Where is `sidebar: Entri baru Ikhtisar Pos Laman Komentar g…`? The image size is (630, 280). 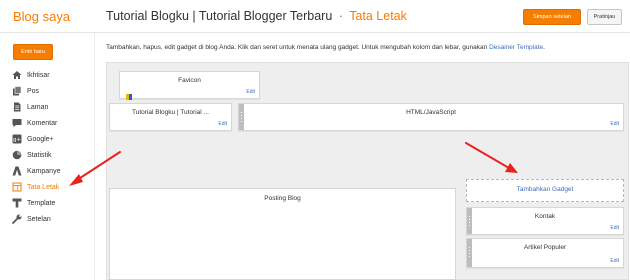 sidebar: Entri baru Ikhtisar Pos Laman Komentar g… is located at coordinates (47, 156).